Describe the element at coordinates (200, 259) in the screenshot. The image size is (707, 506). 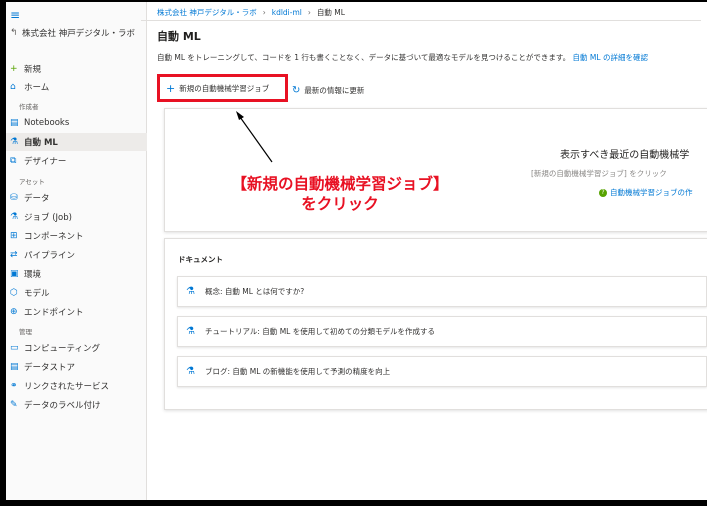
I see `documents-heading: ドキュメント` at that location.